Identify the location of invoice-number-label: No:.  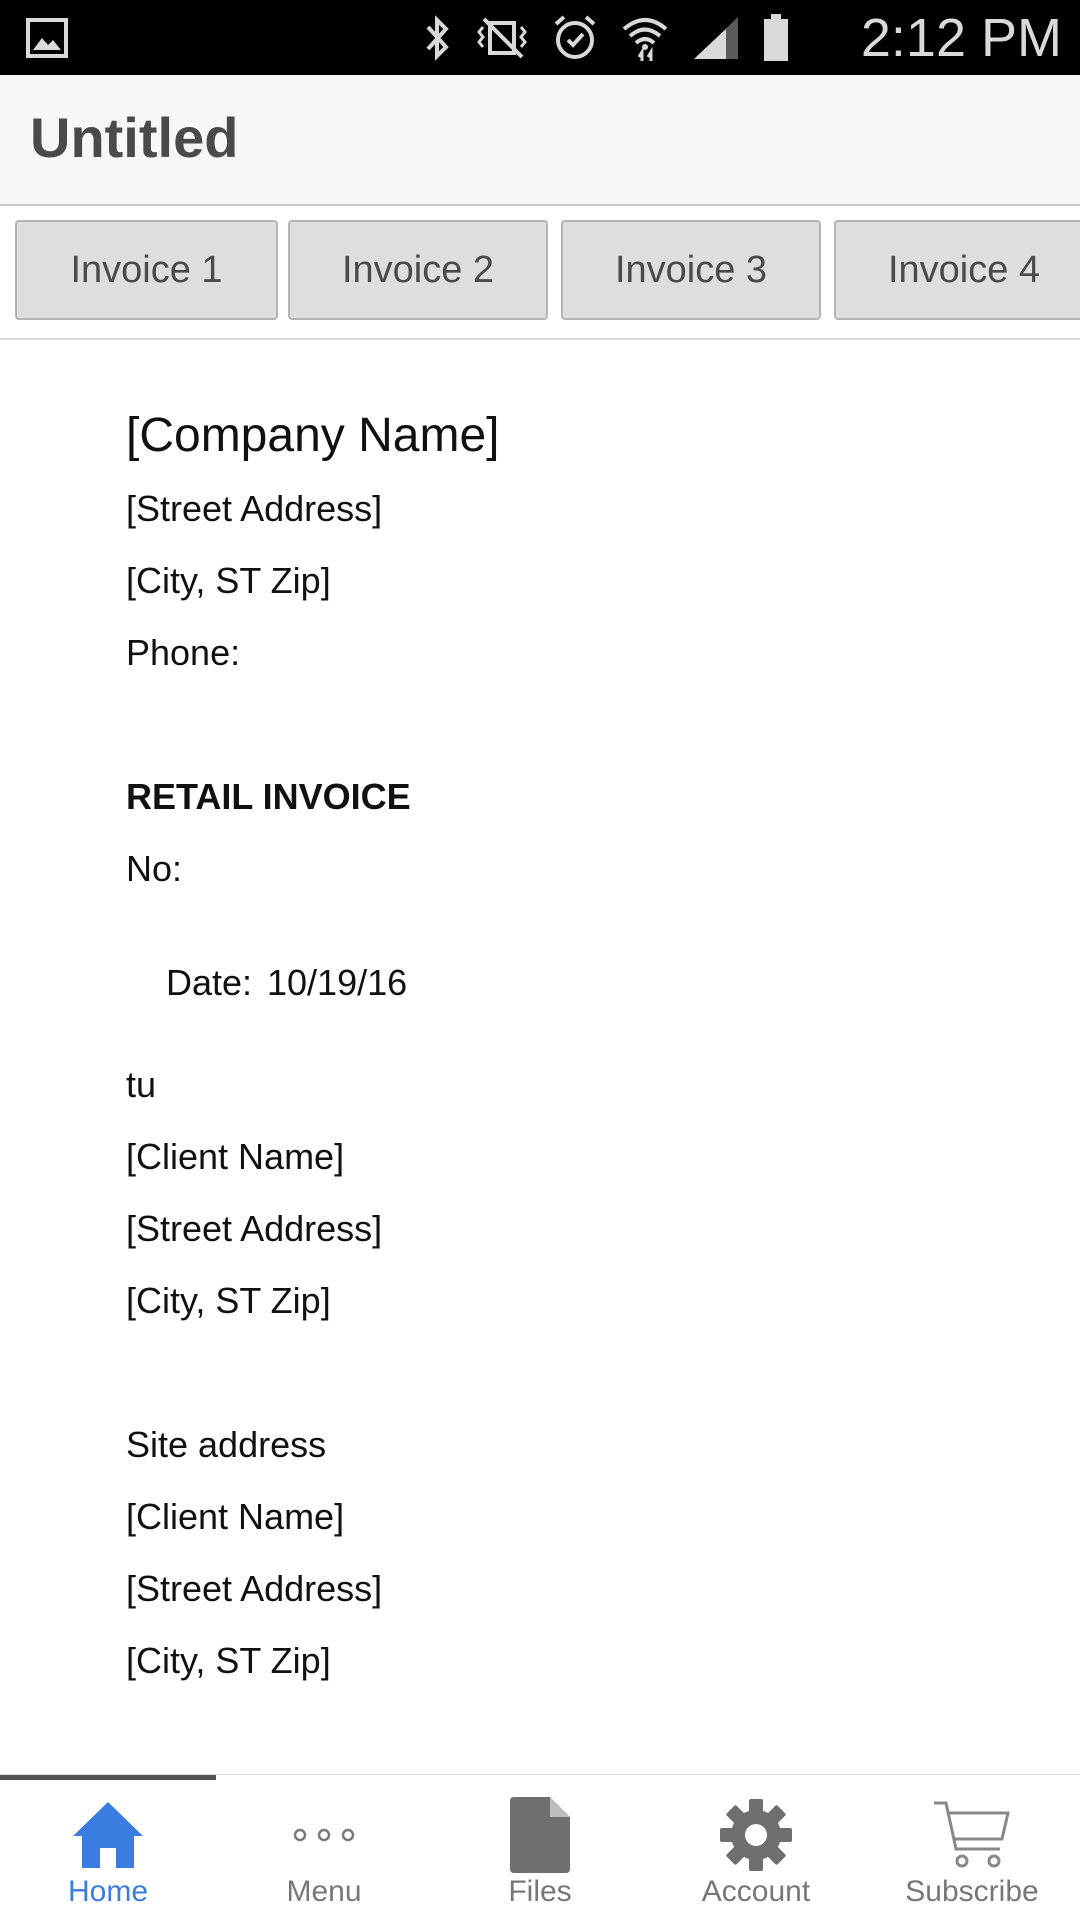
(154, 868).